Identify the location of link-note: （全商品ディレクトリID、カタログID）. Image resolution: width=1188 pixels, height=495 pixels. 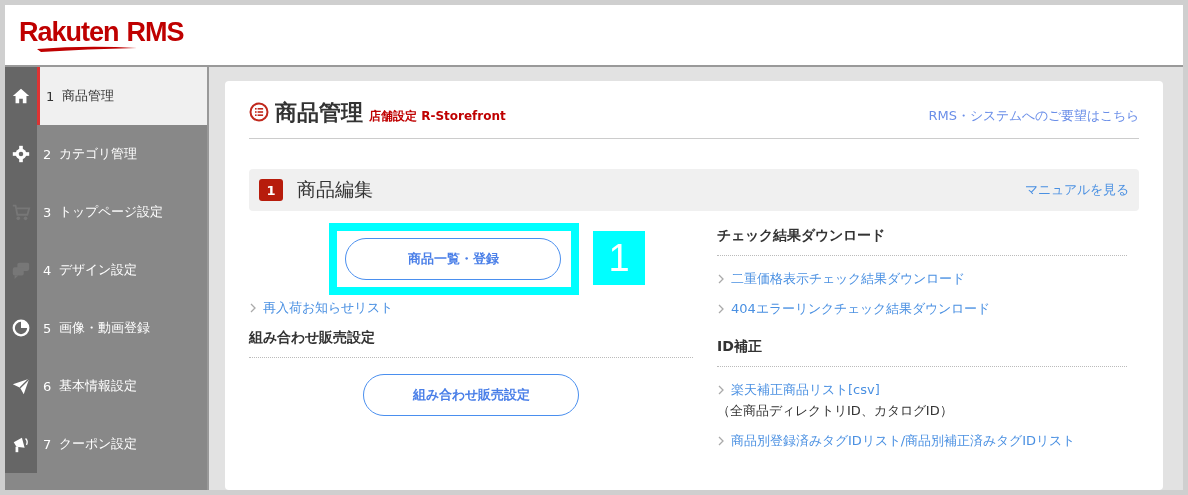
(835, 411).